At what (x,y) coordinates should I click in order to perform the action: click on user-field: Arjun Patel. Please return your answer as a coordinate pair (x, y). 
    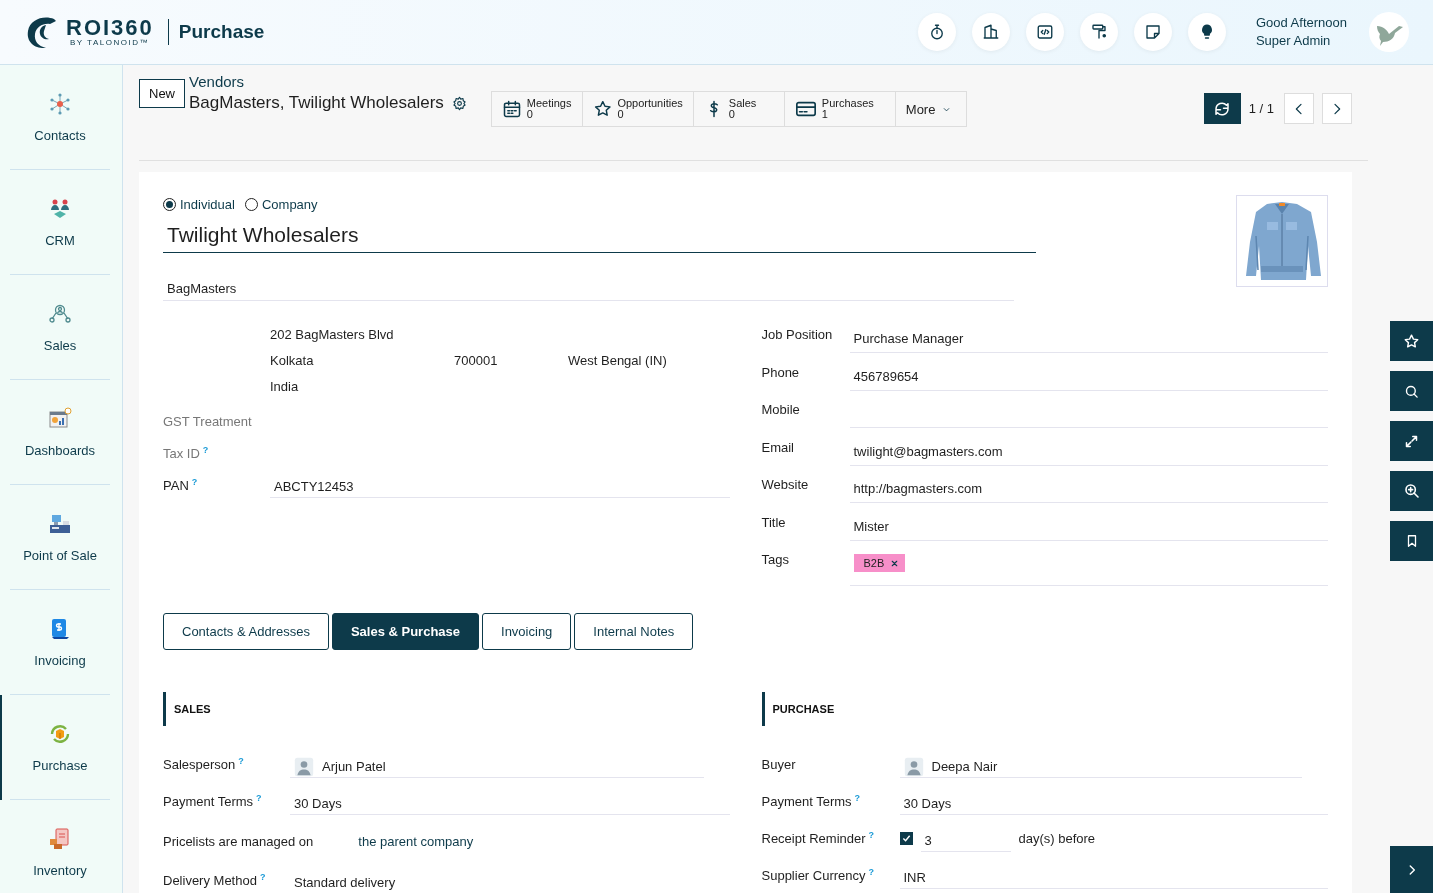
    Looking at the image, I should click on (497, 764).